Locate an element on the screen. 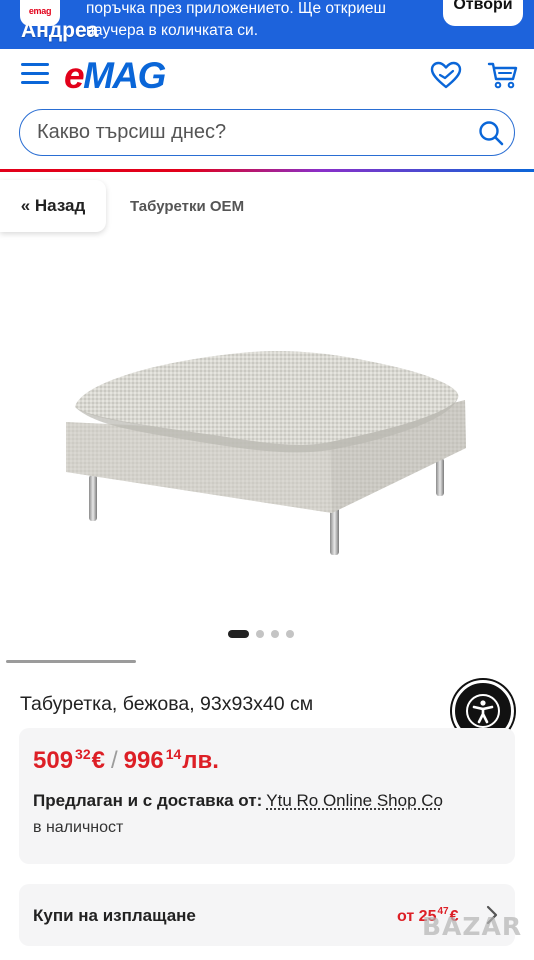 The image size is (534, 960). search-bar is located at coordinates (267, 132).